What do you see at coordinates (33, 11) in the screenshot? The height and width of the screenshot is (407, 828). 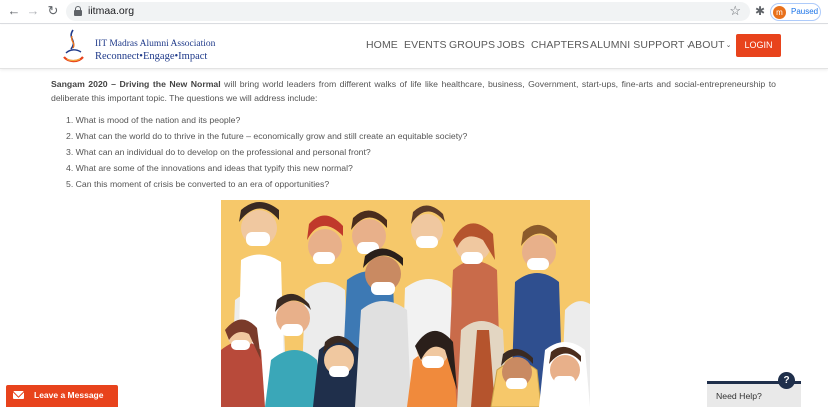 I see `forward-arrow-icon: →` at bounding box center [33, 11].